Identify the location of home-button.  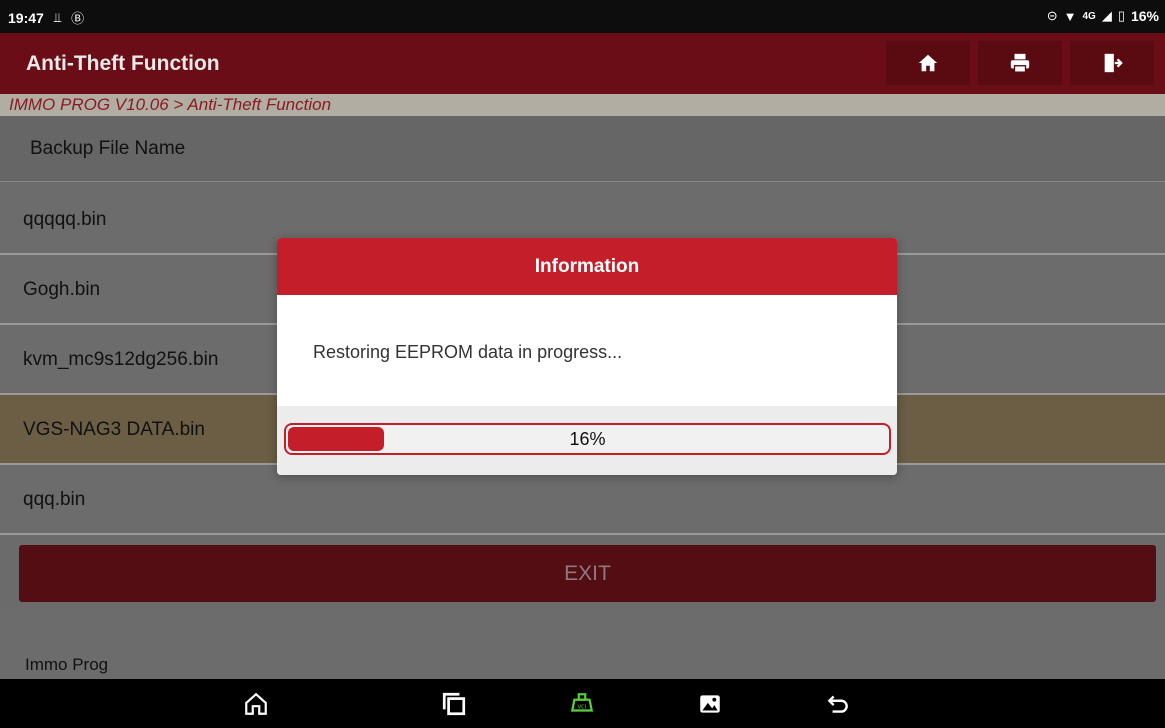
(928, 63).